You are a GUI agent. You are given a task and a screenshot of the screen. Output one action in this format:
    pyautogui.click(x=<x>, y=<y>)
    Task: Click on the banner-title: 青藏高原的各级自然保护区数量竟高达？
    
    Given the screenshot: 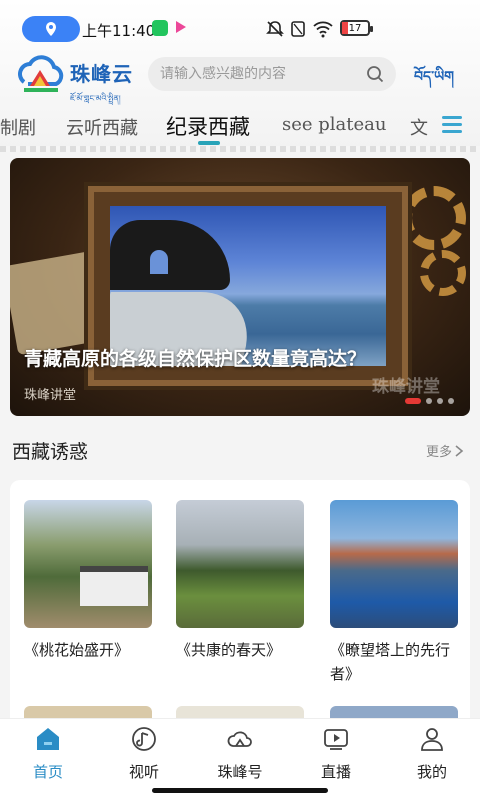 What is the action you would take?
    pyautogui.click(x=195, y=359)
    